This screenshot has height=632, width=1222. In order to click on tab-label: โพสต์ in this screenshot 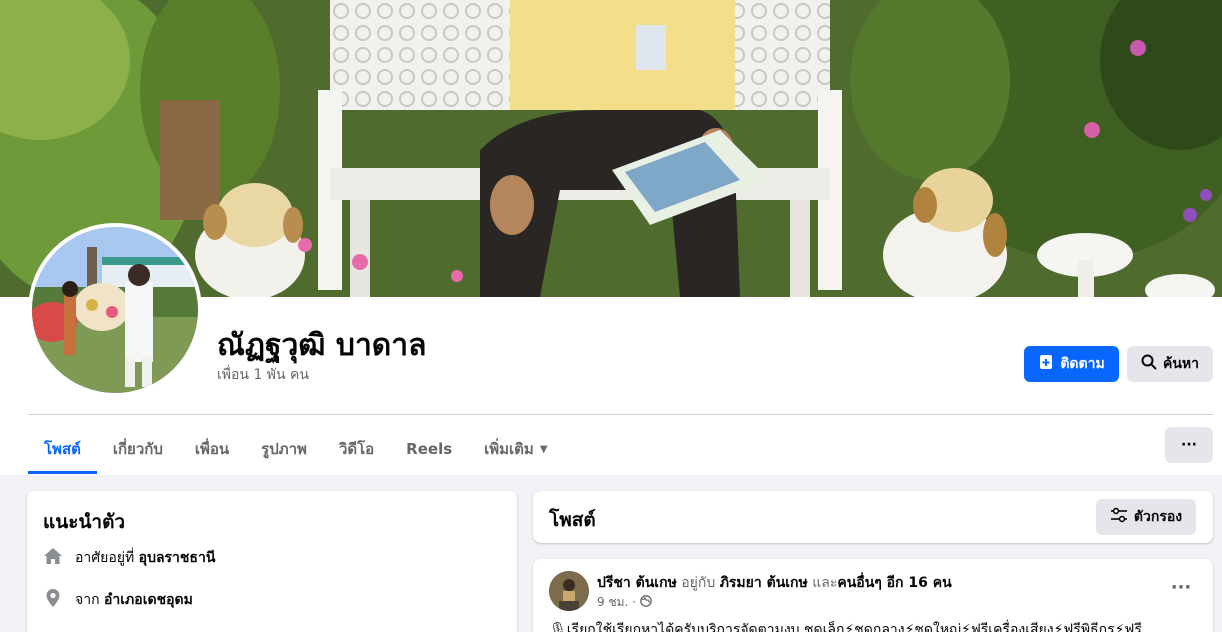, I will do `click(62, 449)`.